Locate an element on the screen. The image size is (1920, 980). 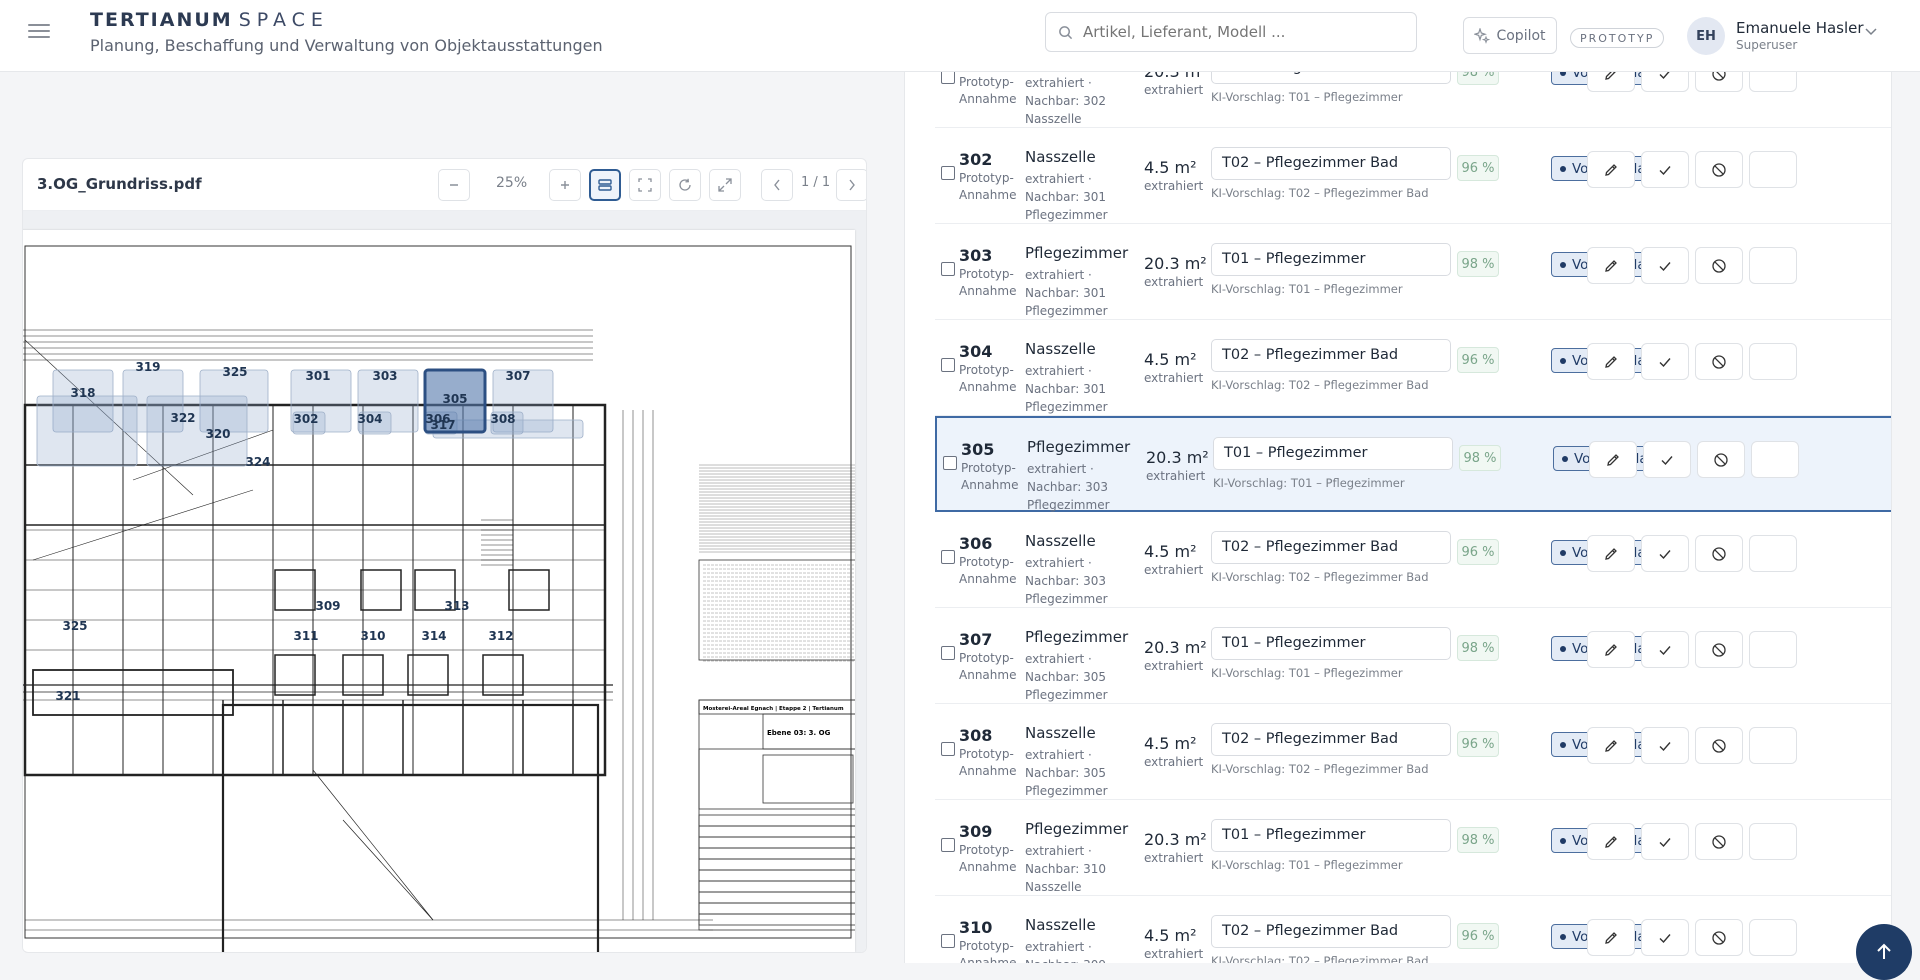
room-area: 20.3 m² is located at coordinates (1175, 839).